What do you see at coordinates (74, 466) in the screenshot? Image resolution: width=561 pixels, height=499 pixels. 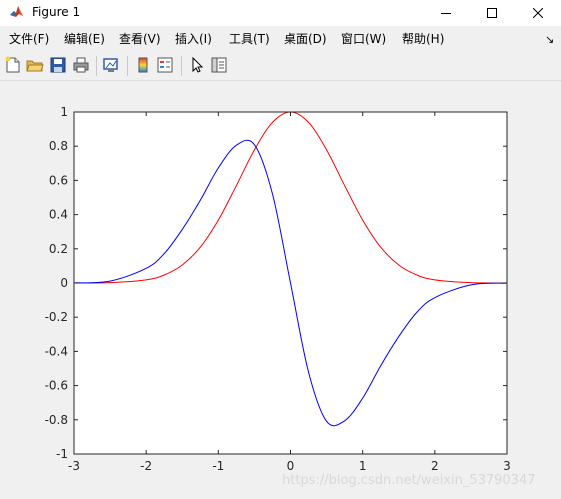 I see `x-tick-label: -3` at bounding box center [74, 466].